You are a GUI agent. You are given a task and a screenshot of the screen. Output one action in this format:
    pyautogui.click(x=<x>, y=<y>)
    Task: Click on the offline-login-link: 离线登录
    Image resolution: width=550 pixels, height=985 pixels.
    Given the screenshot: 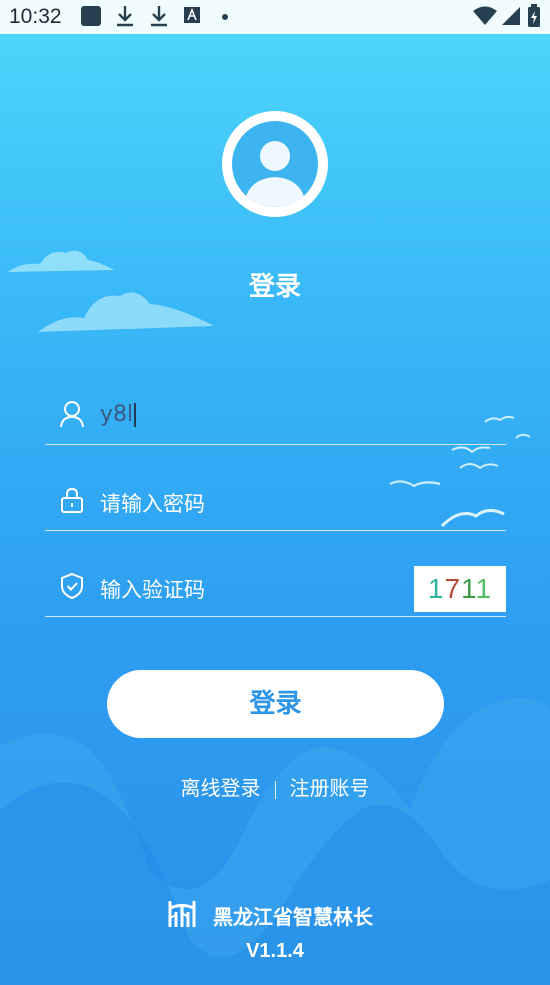 What is the action you would take?
    pyautogui.click(x=221, y=788)
    